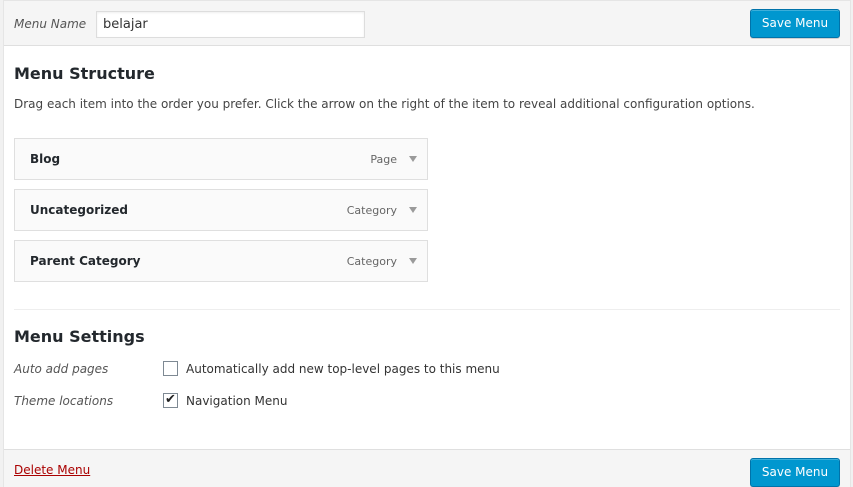 The width and height of the screenshot is (853, 487). I want to click on menu-item-title: Blog, so click(45, 159).